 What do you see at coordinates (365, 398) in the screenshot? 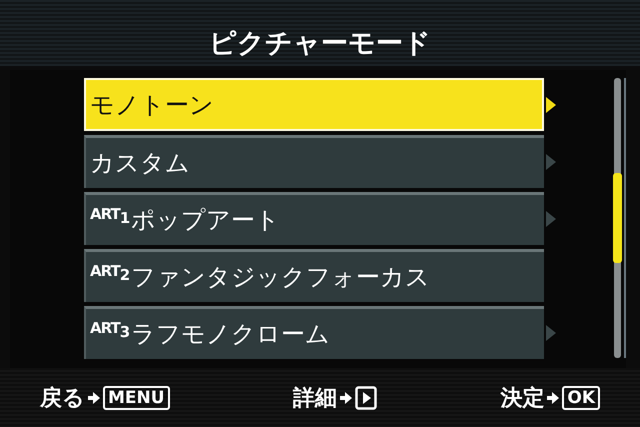
I see `play-icon` at bounding box center [365, 398].